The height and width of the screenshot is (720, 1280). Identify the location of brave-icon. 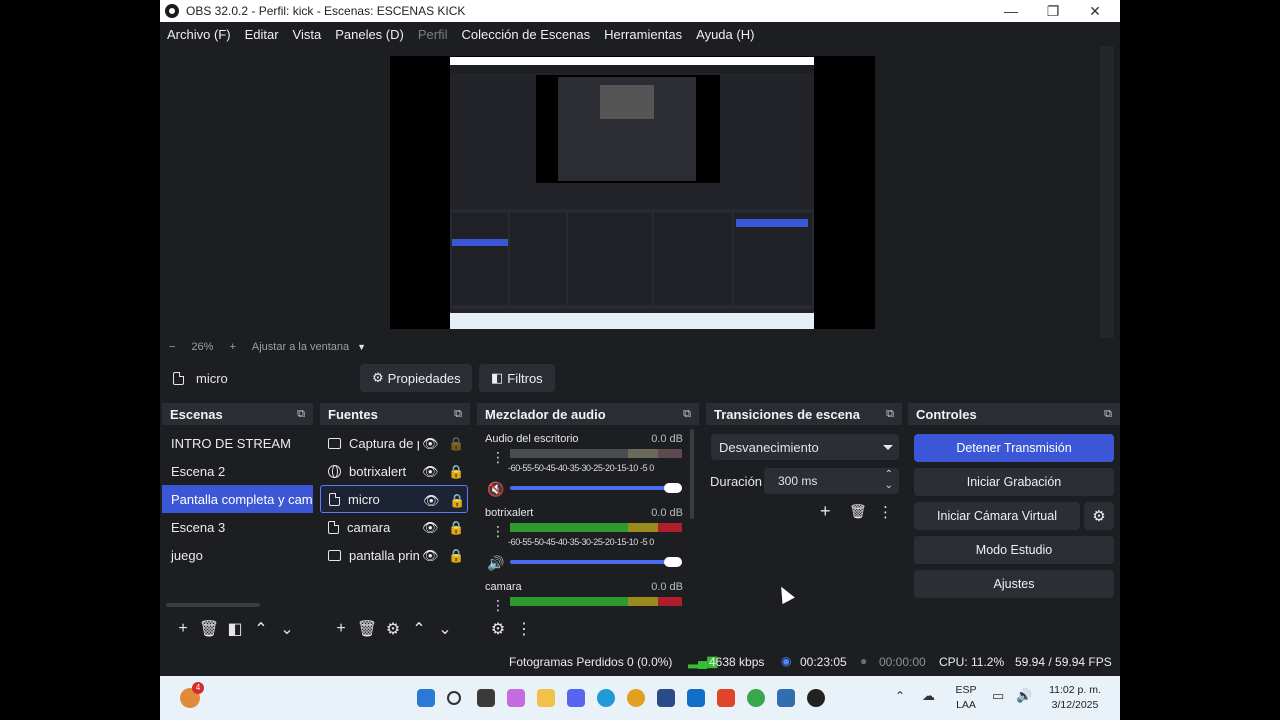
(726, 698).